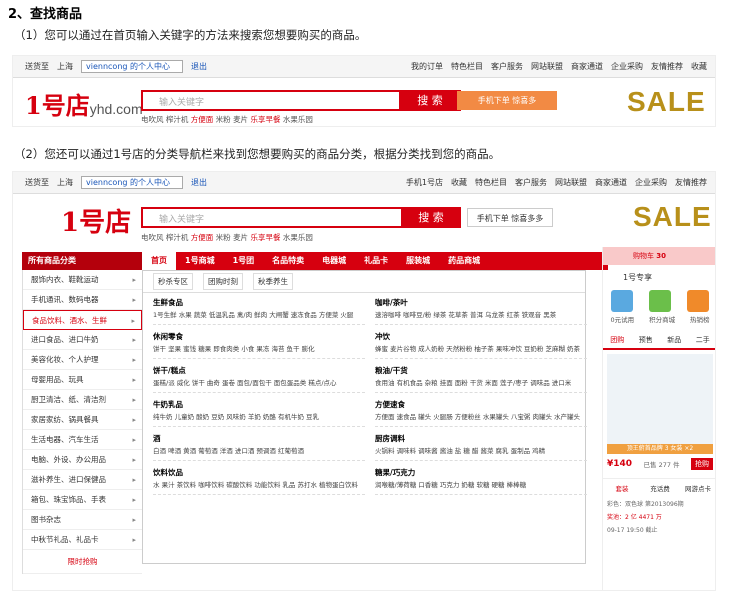  What do you see at coordinates (617, 340) in the screenshot?
I see `tab-groupbuy: 团购` at bounding box center [617, 340].